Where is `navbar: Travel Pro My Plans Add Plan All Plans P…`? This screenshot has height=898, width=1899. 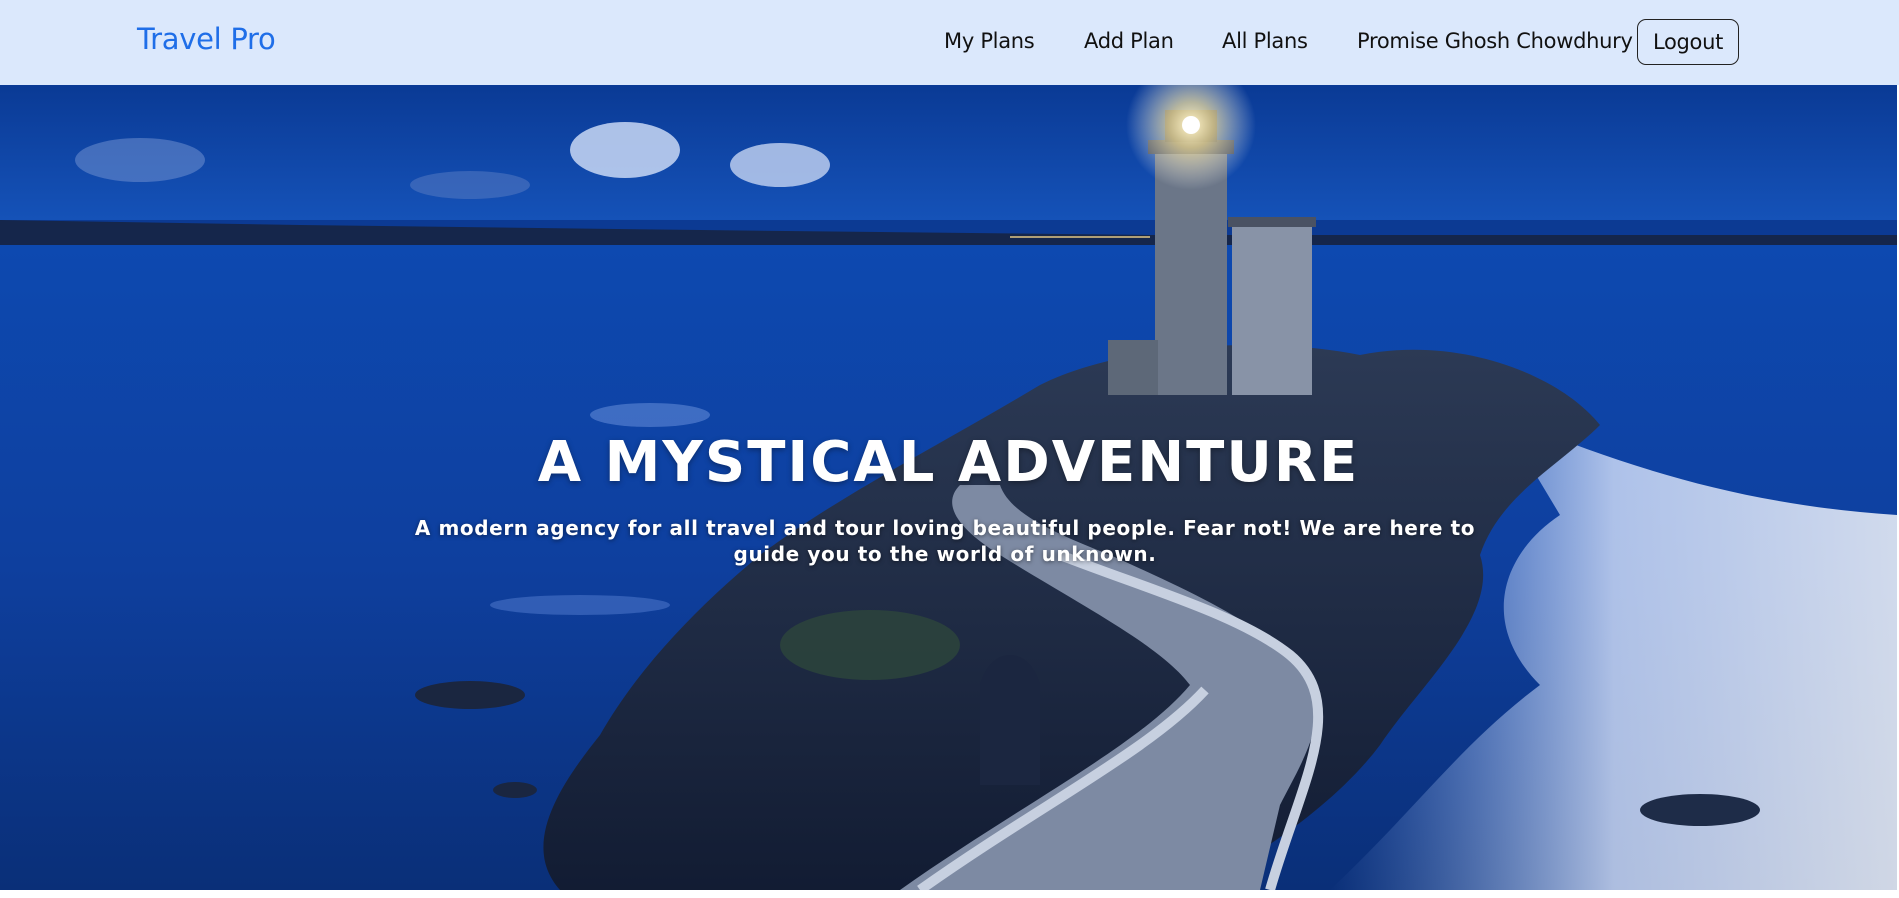 navbar: Travel Pro My Plans Add Plan All Plans P… is located at coordinates (949, 42).